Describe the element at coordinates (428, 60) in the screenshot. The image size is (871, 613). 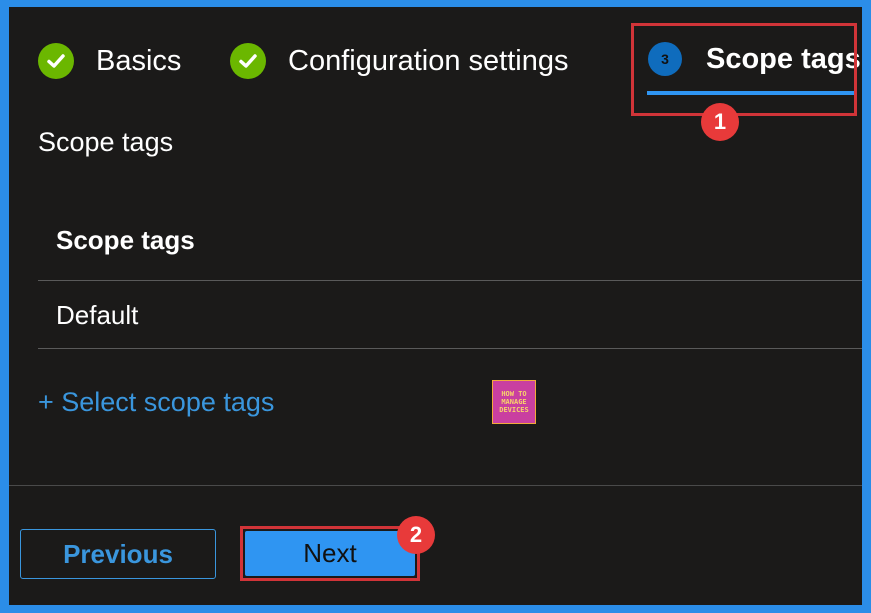
I see `tab-configuration-settings-label: Configuration settings` at that location.